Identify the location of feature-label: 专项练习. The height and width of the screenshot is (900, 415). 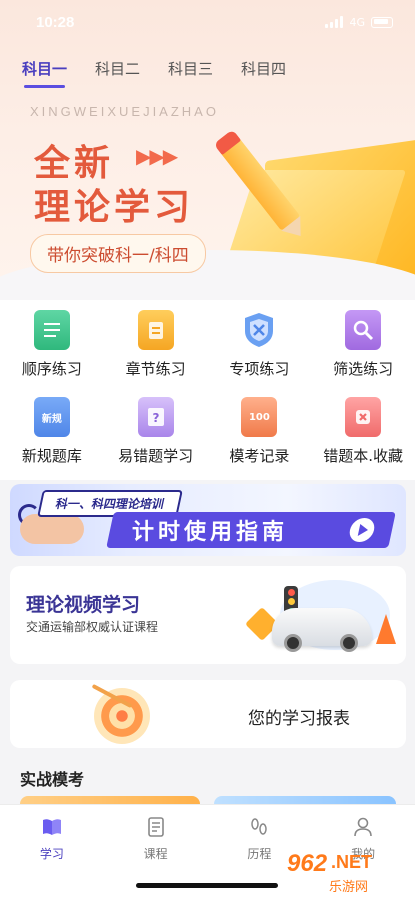
(259, 369).